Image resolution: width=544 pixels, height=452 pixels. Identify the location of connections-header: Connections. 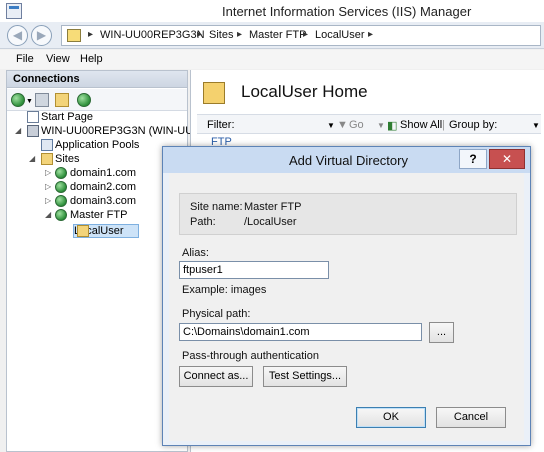
(97, 79).